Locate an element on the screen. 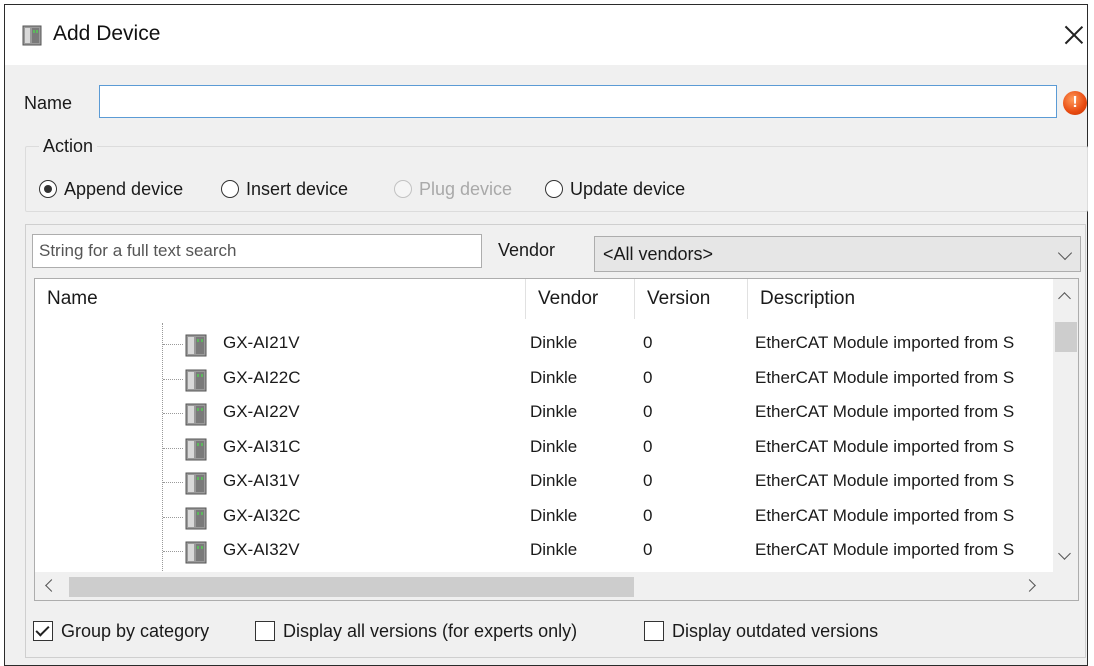 This screenshot has width=1094, height=666. column-header-name: Name is located at coordinates (280, 299).